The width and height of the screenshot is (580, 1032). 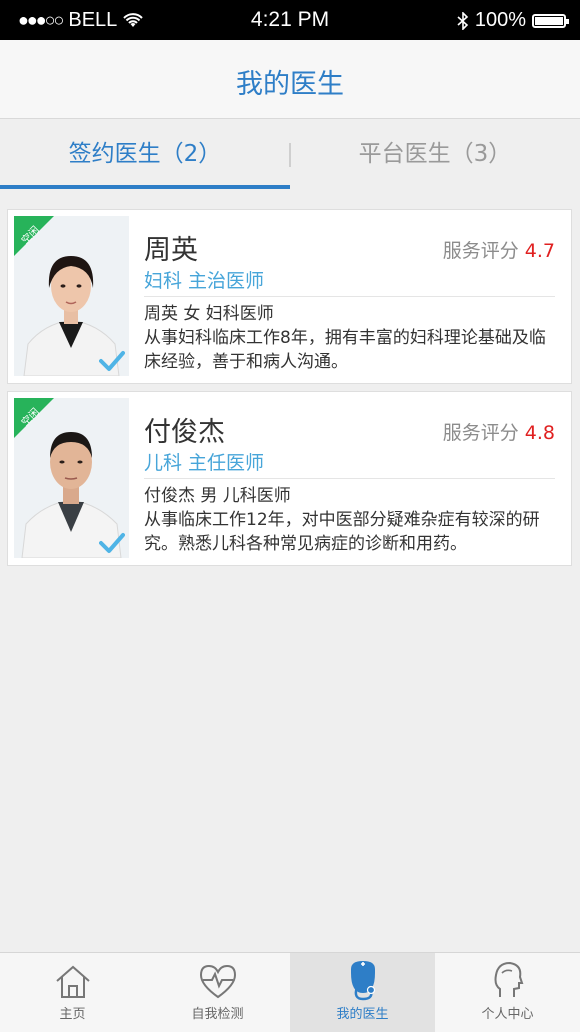 I want to click on person-icon, so click(x=508, y=979).